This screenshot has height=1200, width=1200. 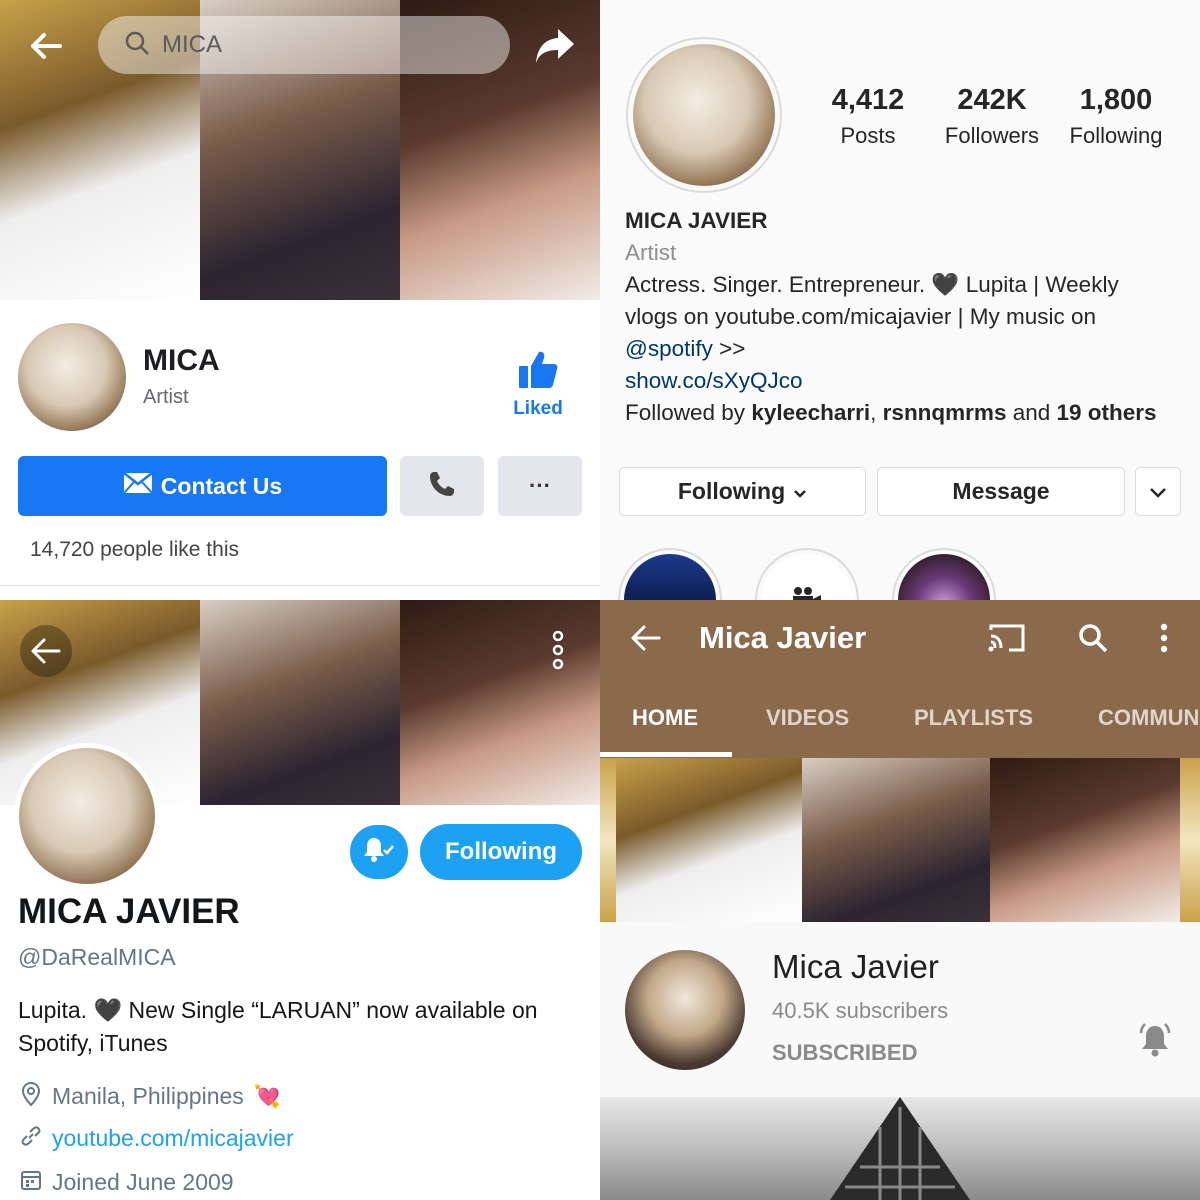 I want to click on bio-website-link: show.co/sXyQJco, so click(x=714, y=381).